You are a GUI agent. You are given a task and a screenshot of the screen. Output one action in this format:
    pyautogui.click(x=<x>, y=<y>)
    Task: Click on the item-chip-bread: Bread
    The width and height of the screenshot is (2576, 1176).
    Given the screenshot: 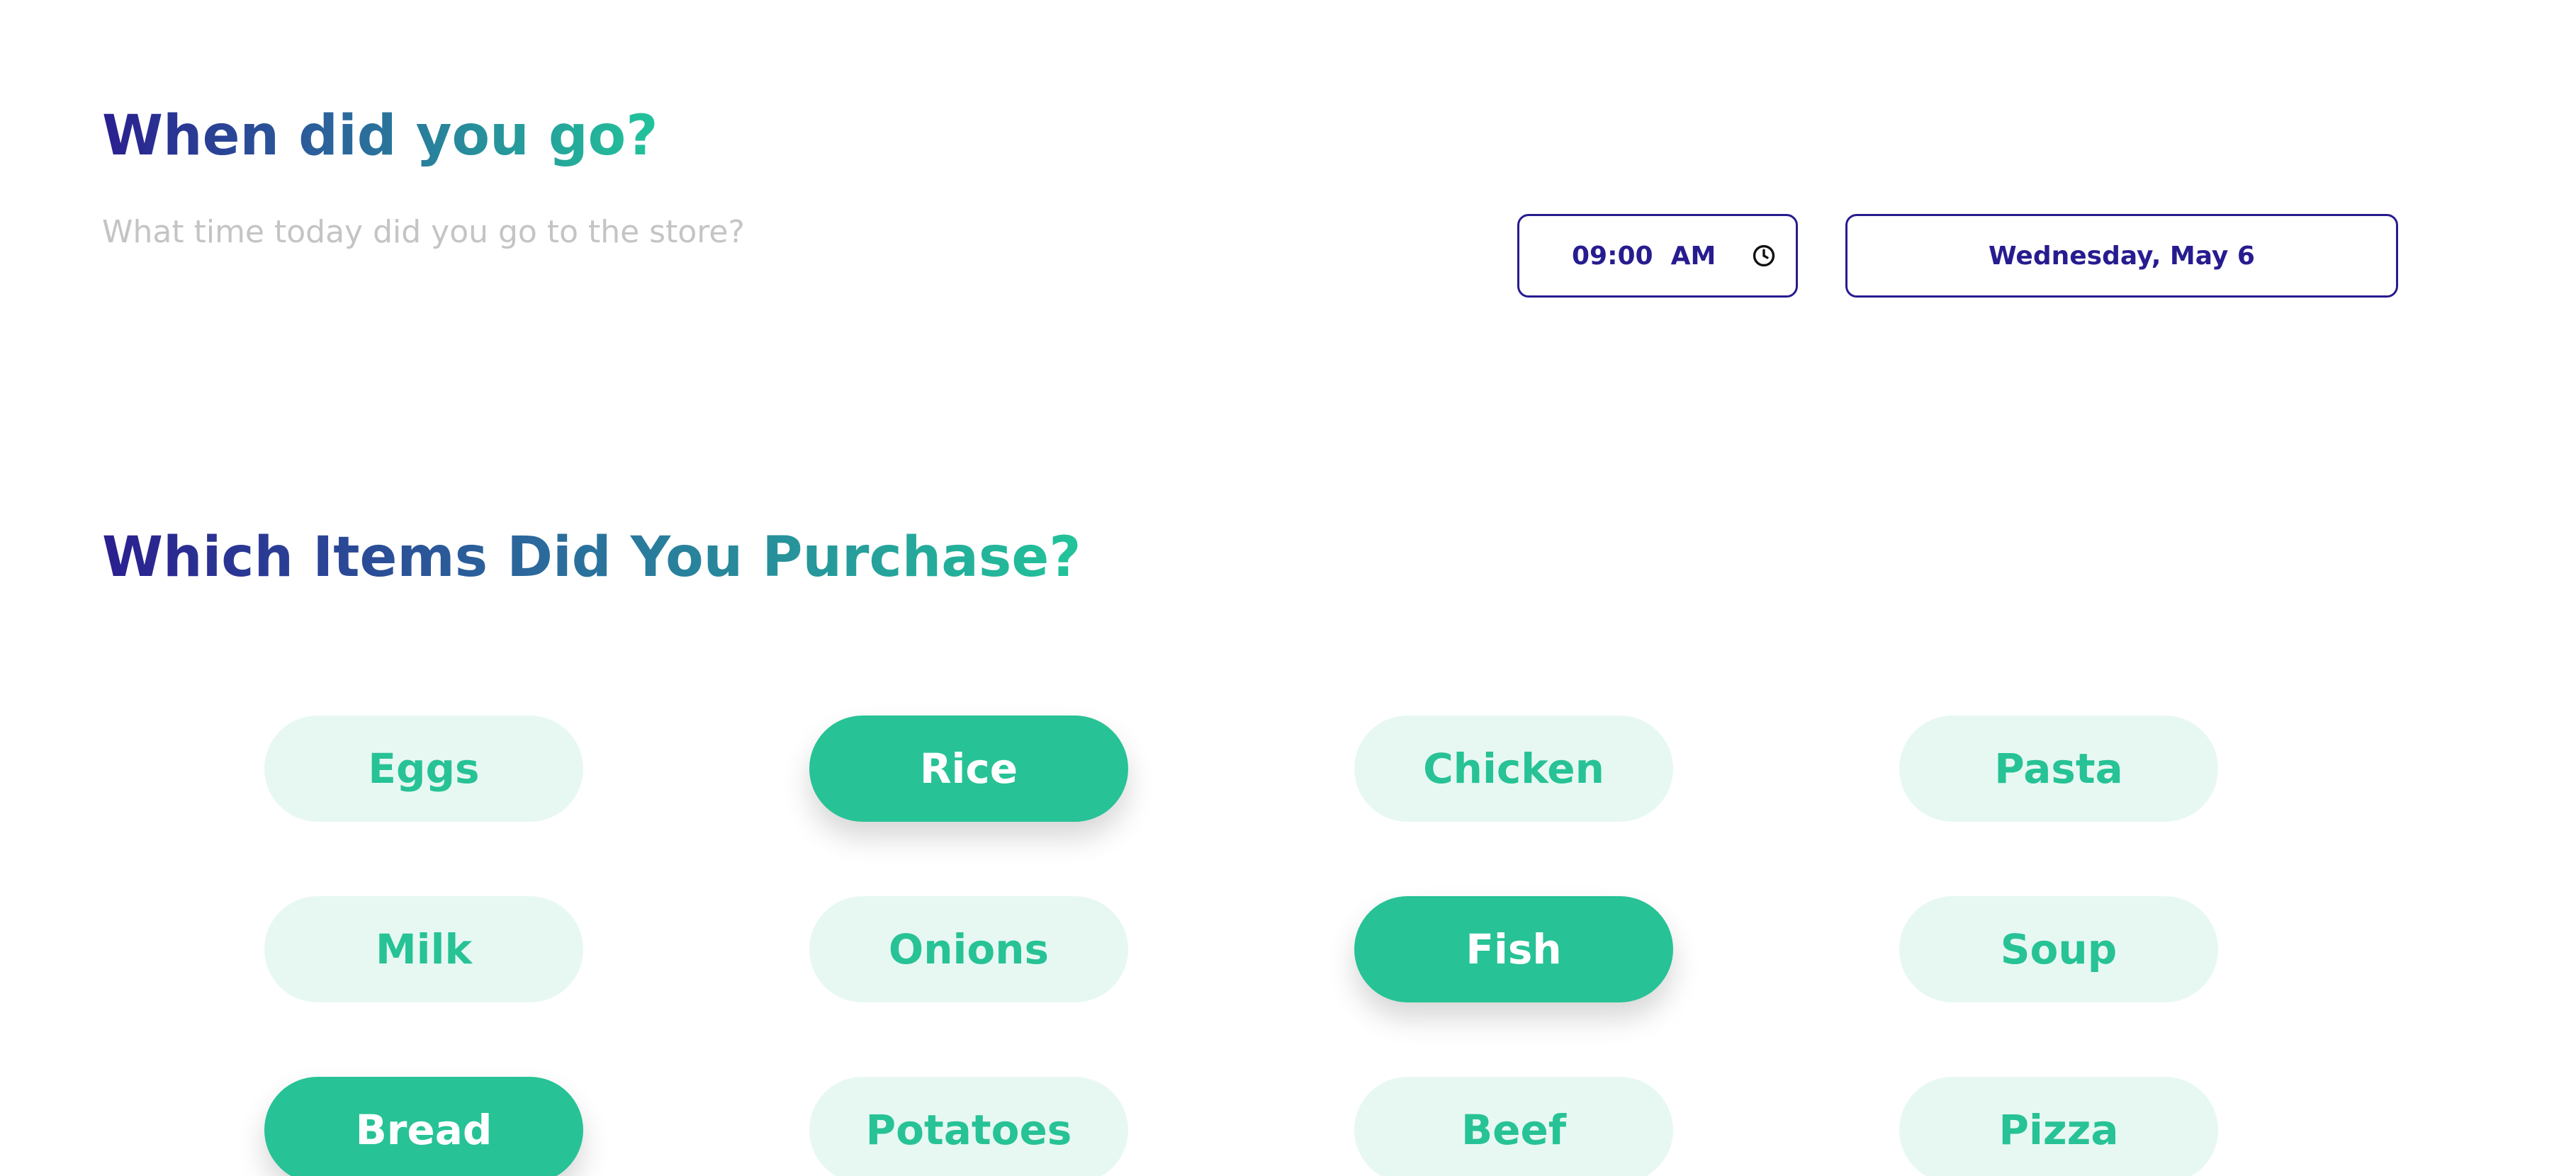 What is the action you would take?
    pyautogui.click(x=423, y=1126)
    